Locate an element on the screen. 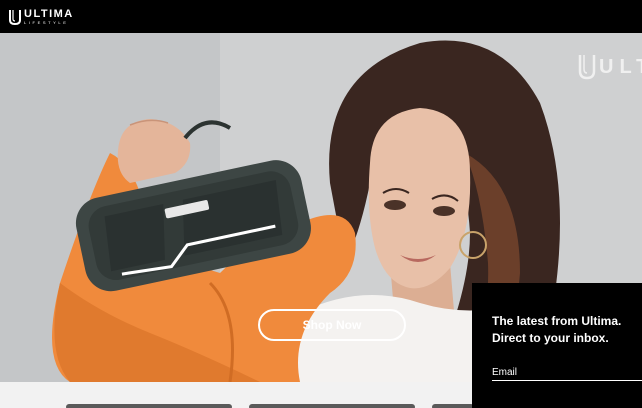 The image size is (642, 408). hero-brand-text: ULT is located at coordinates (620, 66).